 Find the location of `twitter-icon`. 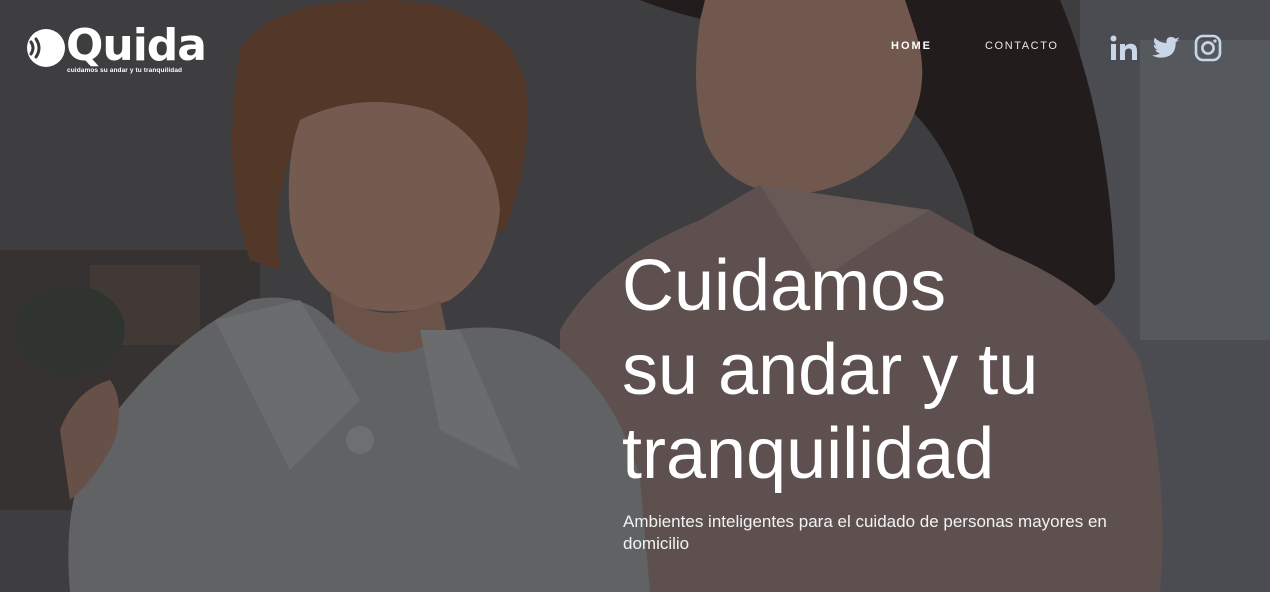

twitter-icon is located at coordinates (1166, 48).